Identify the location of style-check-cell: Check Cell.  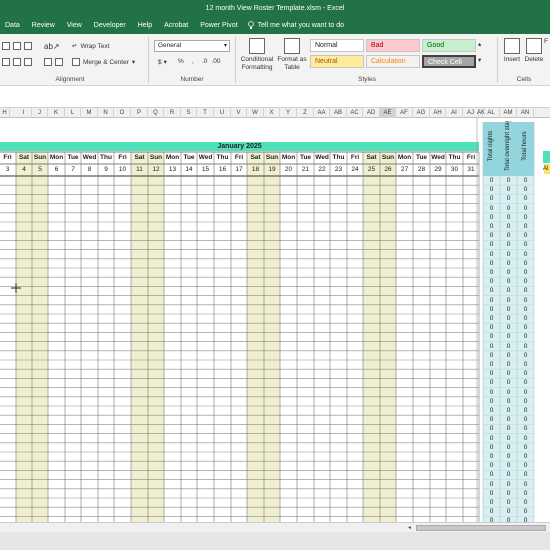
(449, 61).